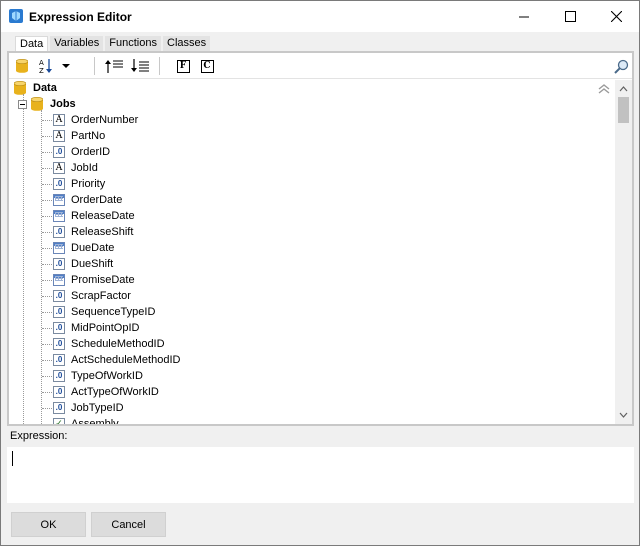  I want to click on tree-field-item: ✓ Assembly, so click(86, 420).